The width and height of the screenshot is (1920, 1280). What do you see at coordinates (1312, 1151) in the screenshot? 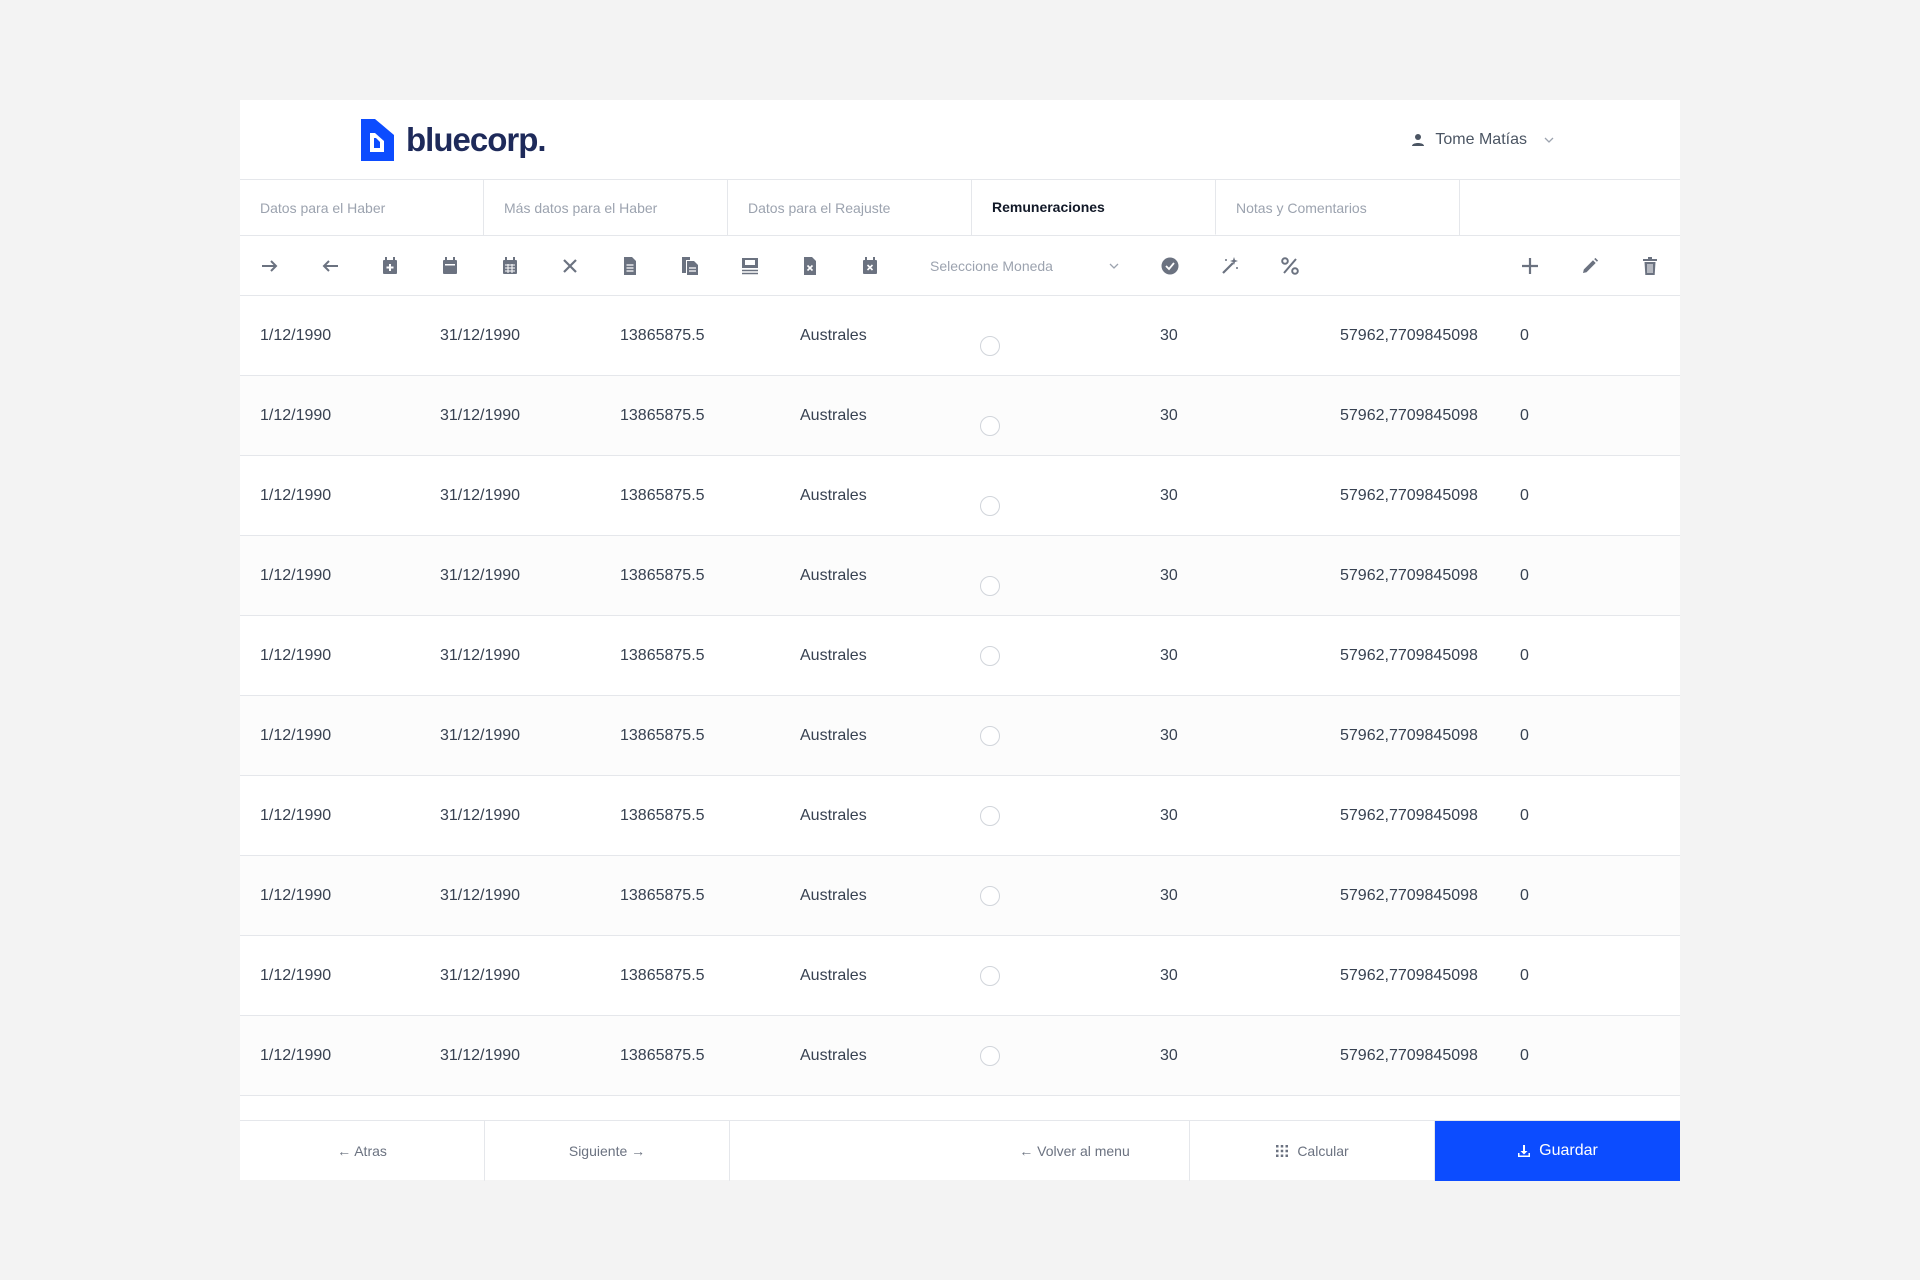
I see `calculate-button: Calcular` at bounding box center [1312, 1151].